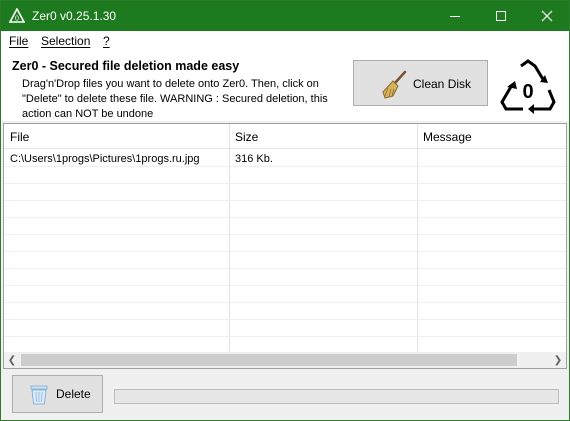 The height and width of the screenshot is (421, 570). What do you see at coordinates (394, 84) in the screenshot?
I see `broom-icon` at bounding box center [394, 84].